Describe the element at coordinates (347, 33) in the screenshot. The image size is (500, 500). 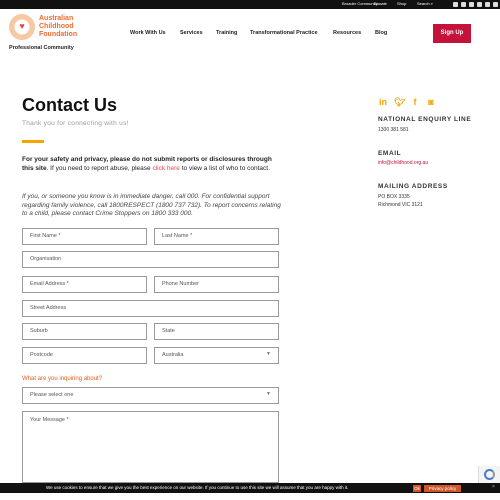
I see `nav-resources: Resources` at that location.